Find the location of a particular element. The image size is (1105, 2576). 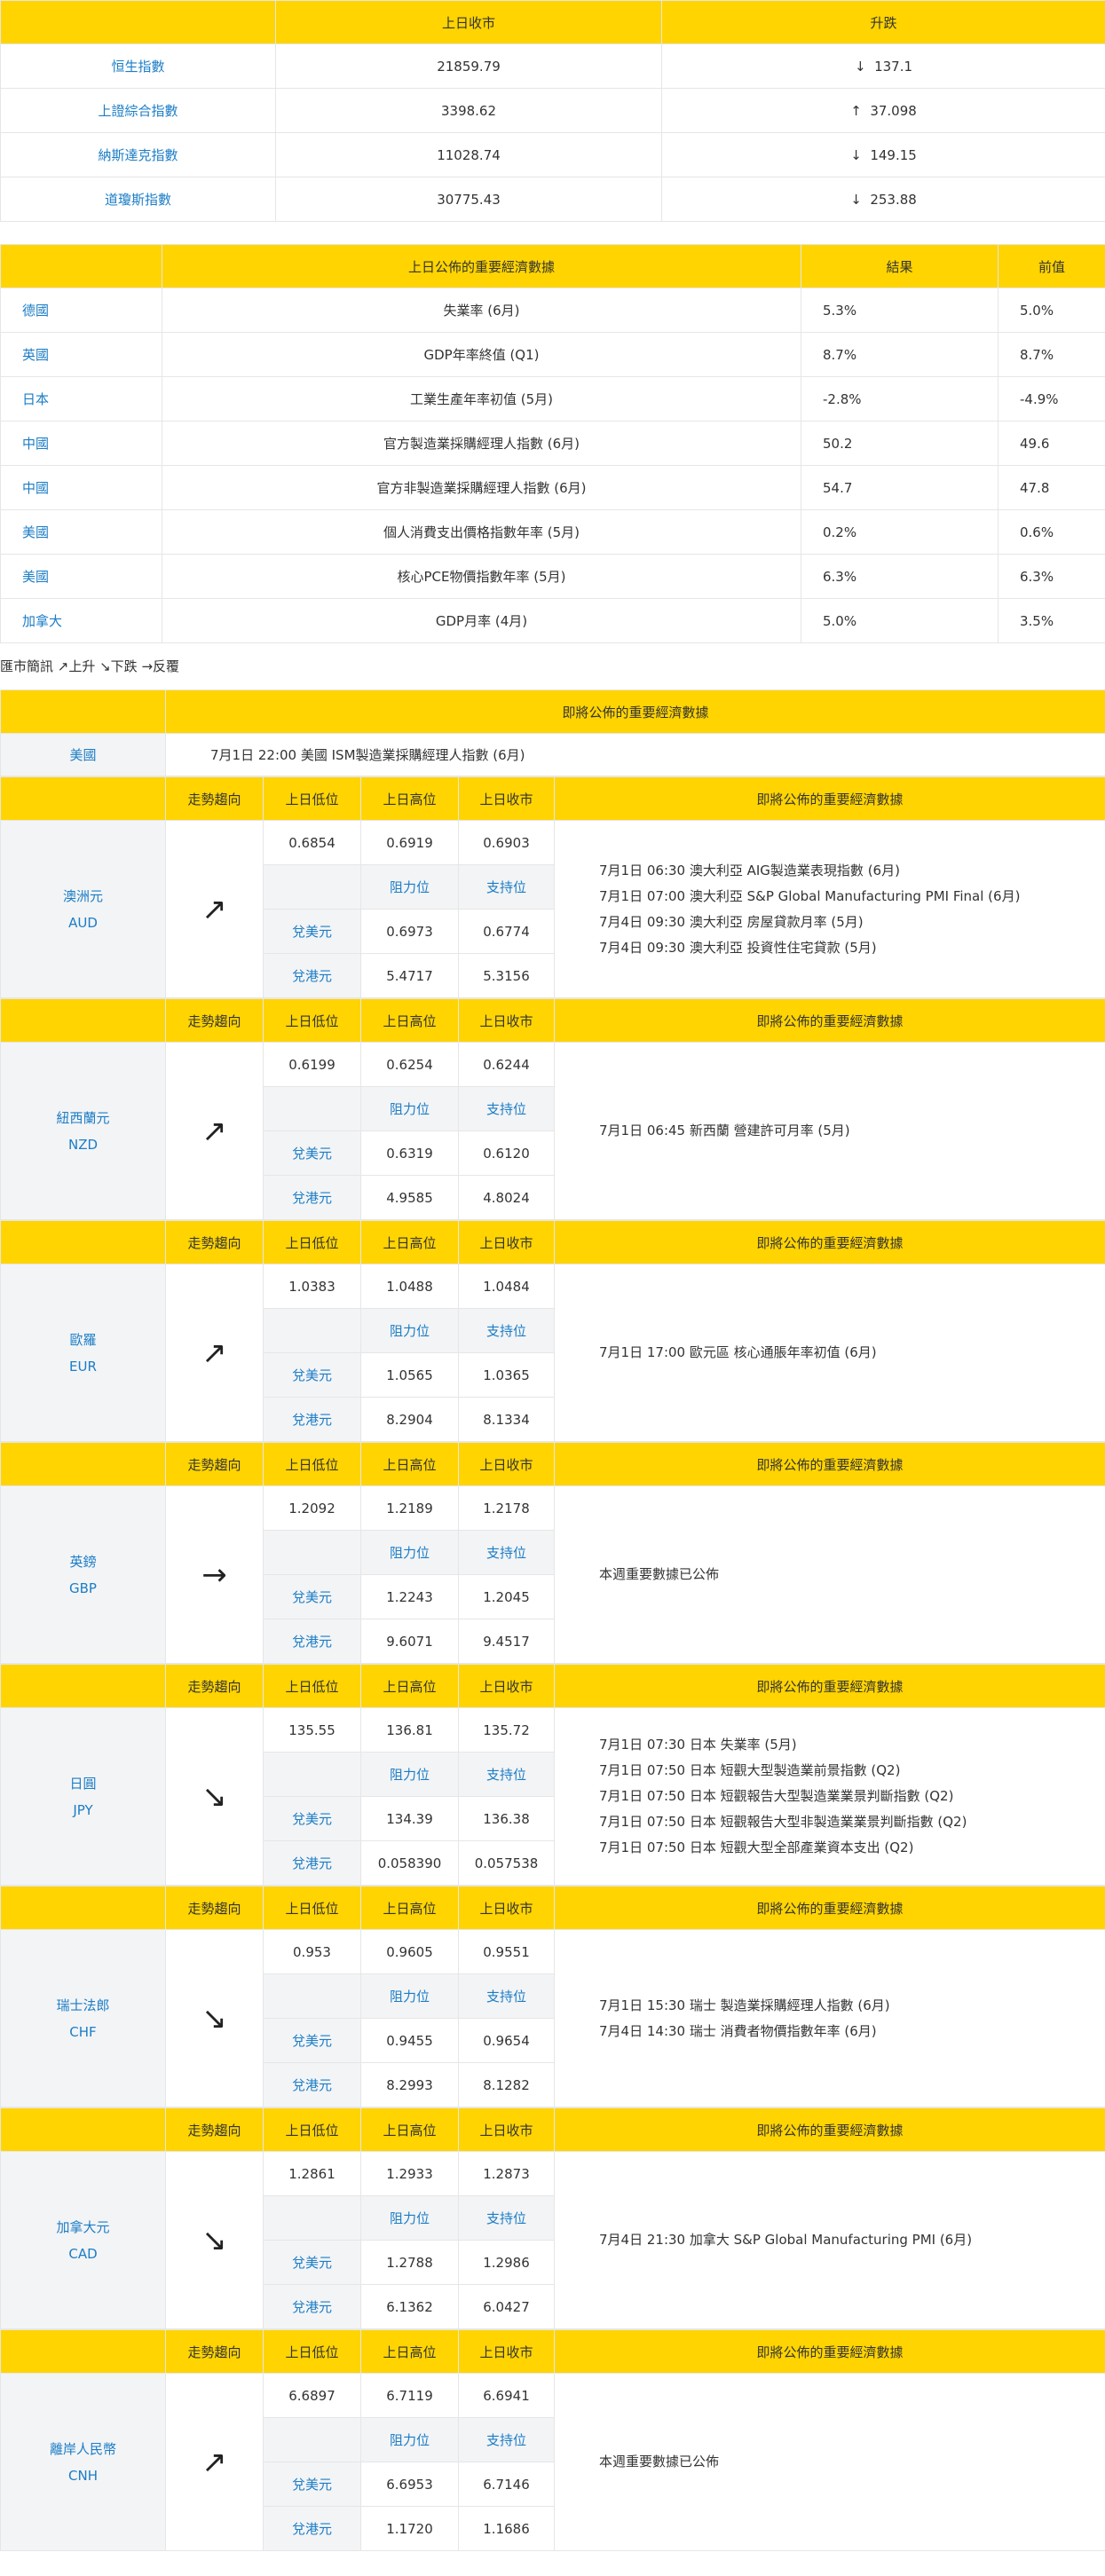

index-change-value: 137.1 is located at coordinates (893, 66).